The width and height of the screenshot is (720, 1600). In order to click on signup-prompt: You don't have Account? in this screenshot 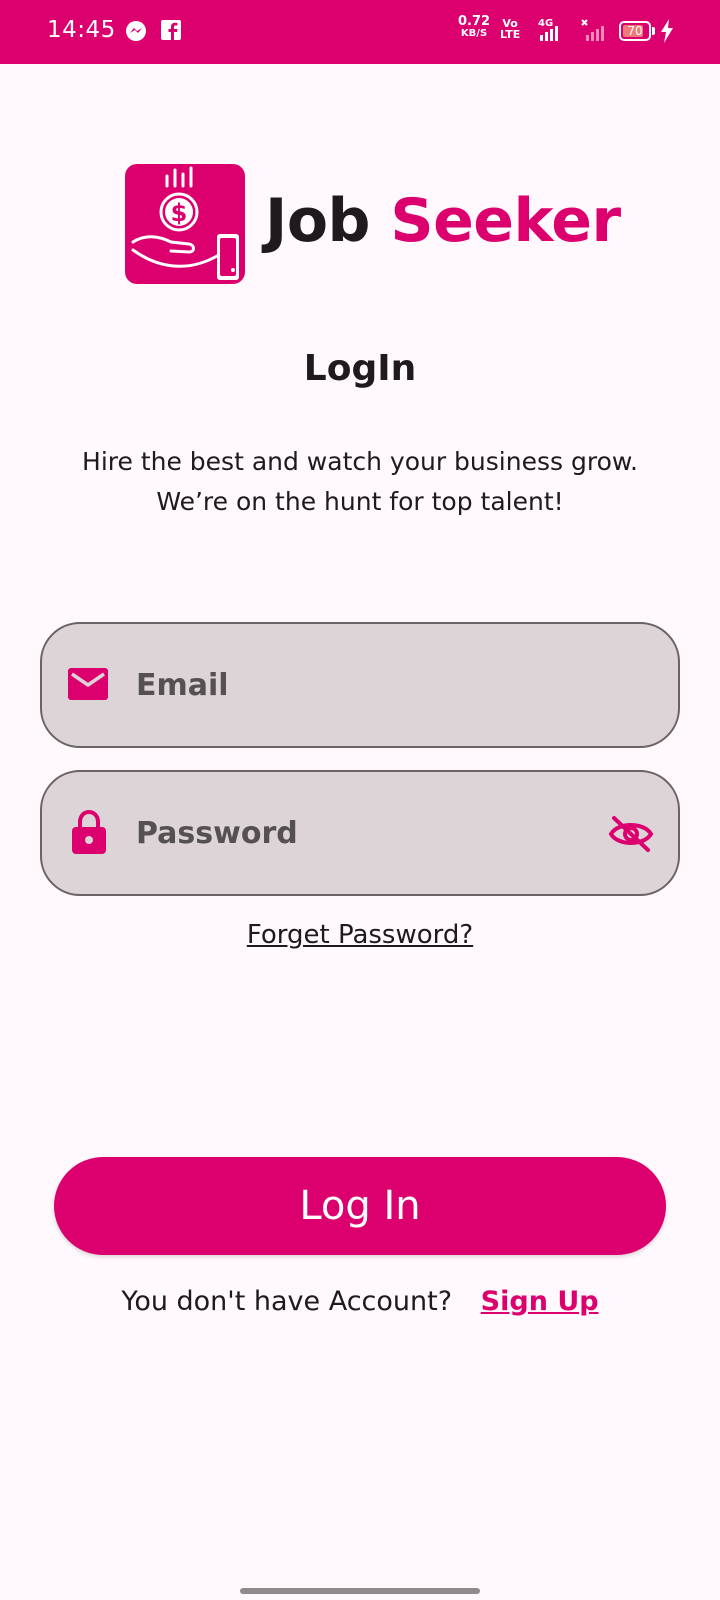, I will do `click(287, 1301)`.